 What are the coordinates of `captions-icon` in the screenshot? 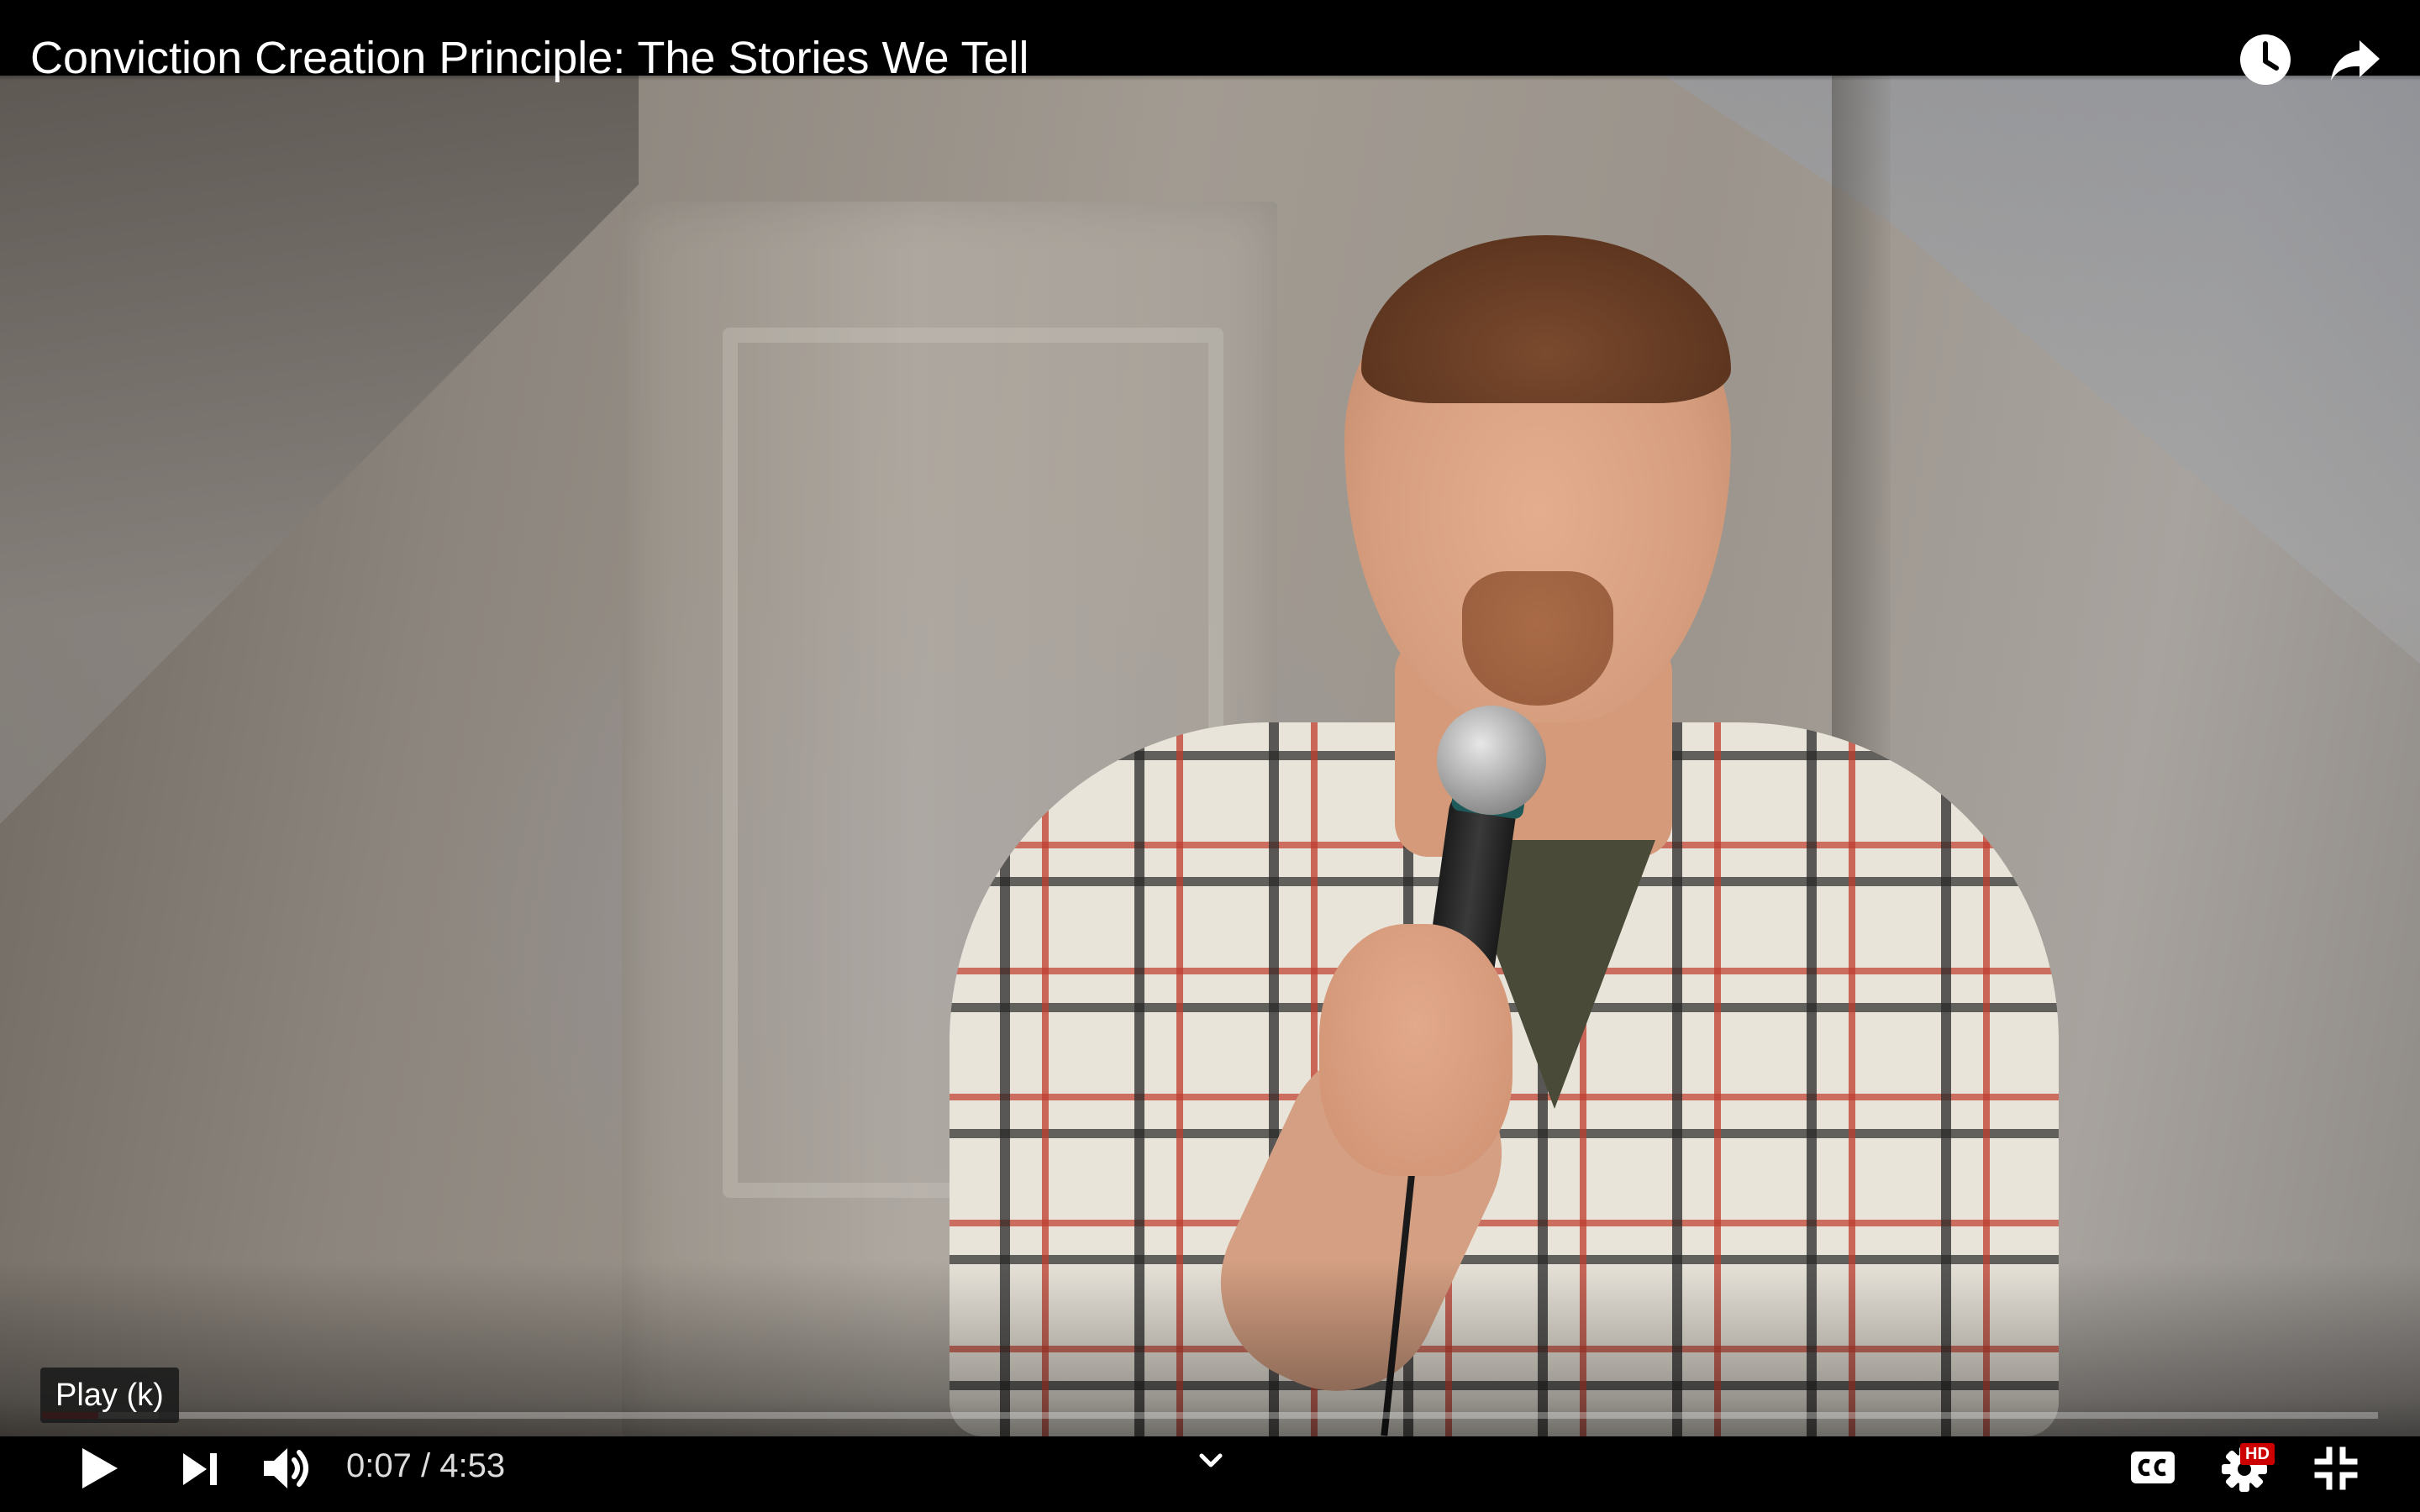 It's located at (2153, 1467).